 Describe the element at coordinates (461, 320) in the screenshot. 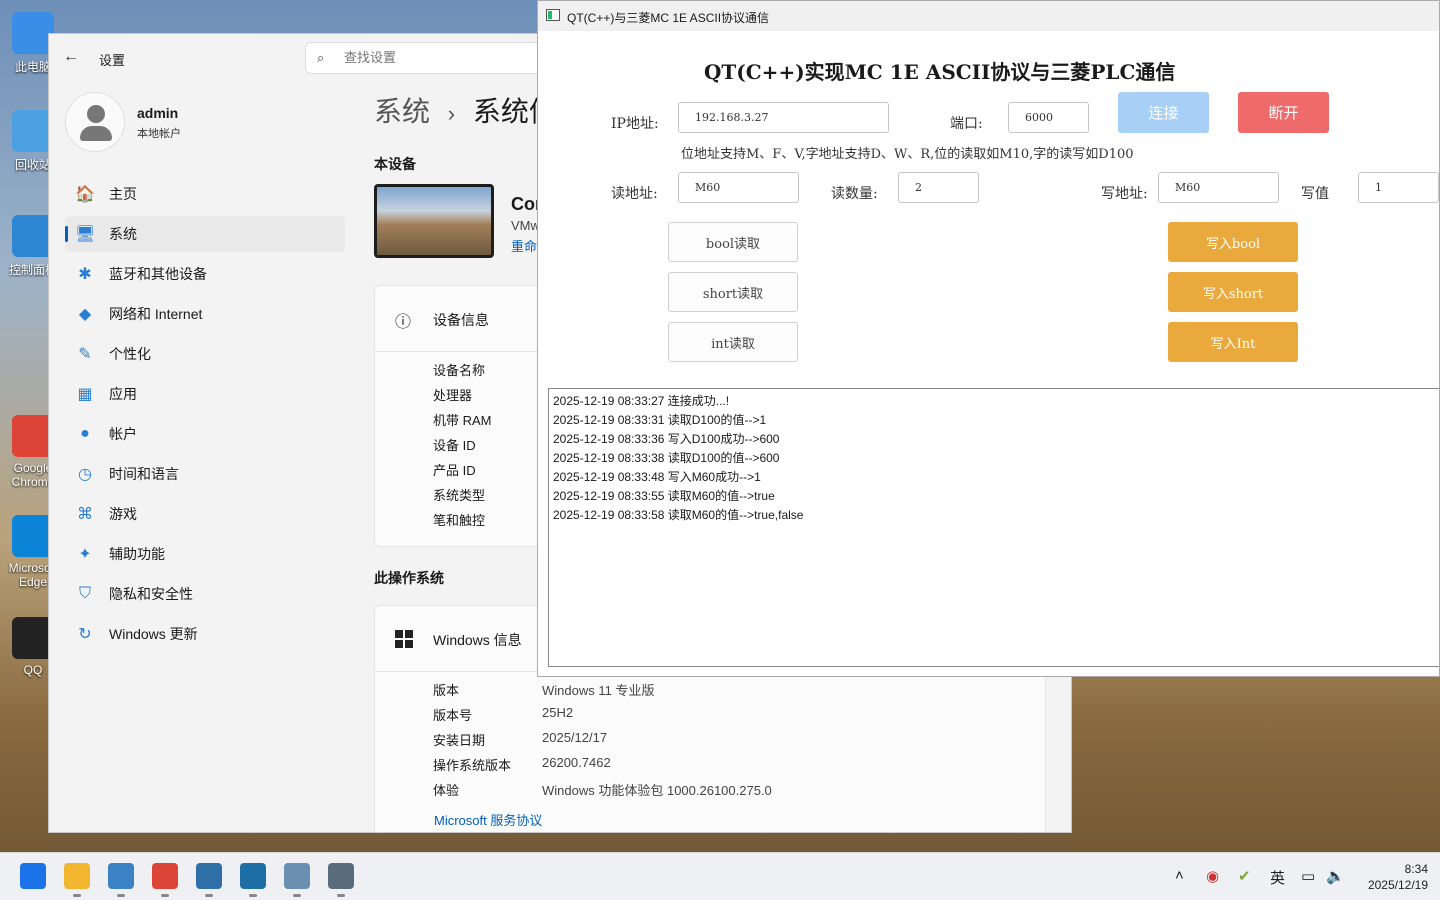

I see `device-info-title: 设备信息` at that location.